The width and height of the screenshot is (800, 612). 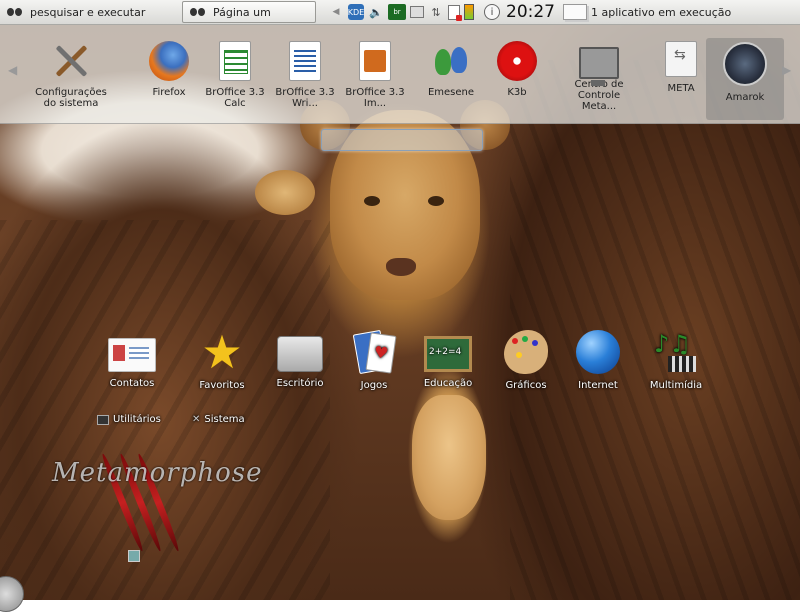 I want to click on category-graphics: Gráficos, so click(x=526, y=360).